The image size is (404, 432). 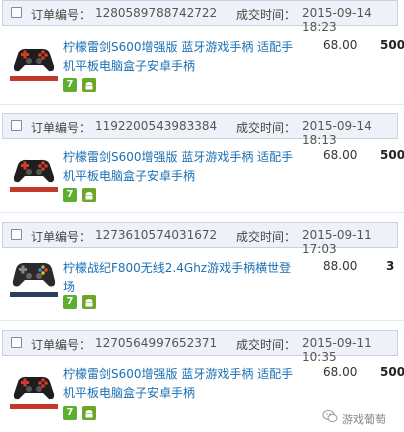 I want to click on order-no-value: 1280589788742722, so click(x=156, y=13).